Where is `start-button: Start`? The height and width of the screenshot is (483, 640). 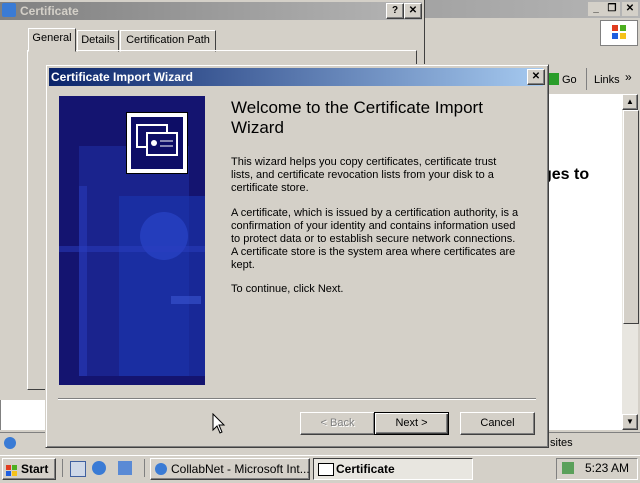
start-button: Start is located at coordinates (29, 469).